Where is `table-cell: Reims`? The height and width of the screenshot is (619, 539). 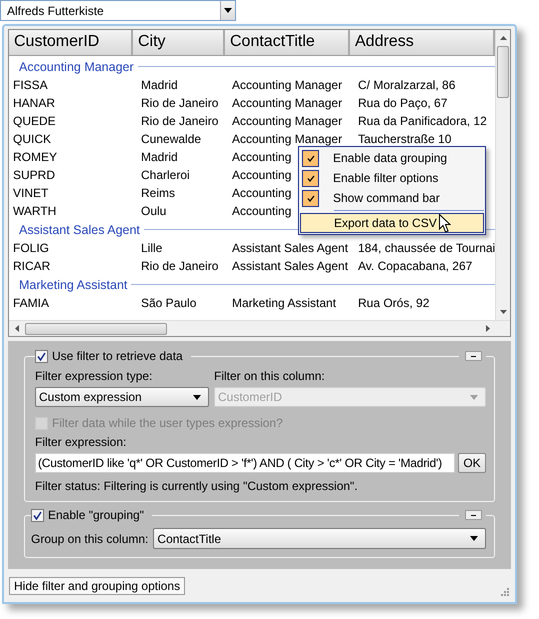
table-cell: Reims is located at coordinates (158, 193).